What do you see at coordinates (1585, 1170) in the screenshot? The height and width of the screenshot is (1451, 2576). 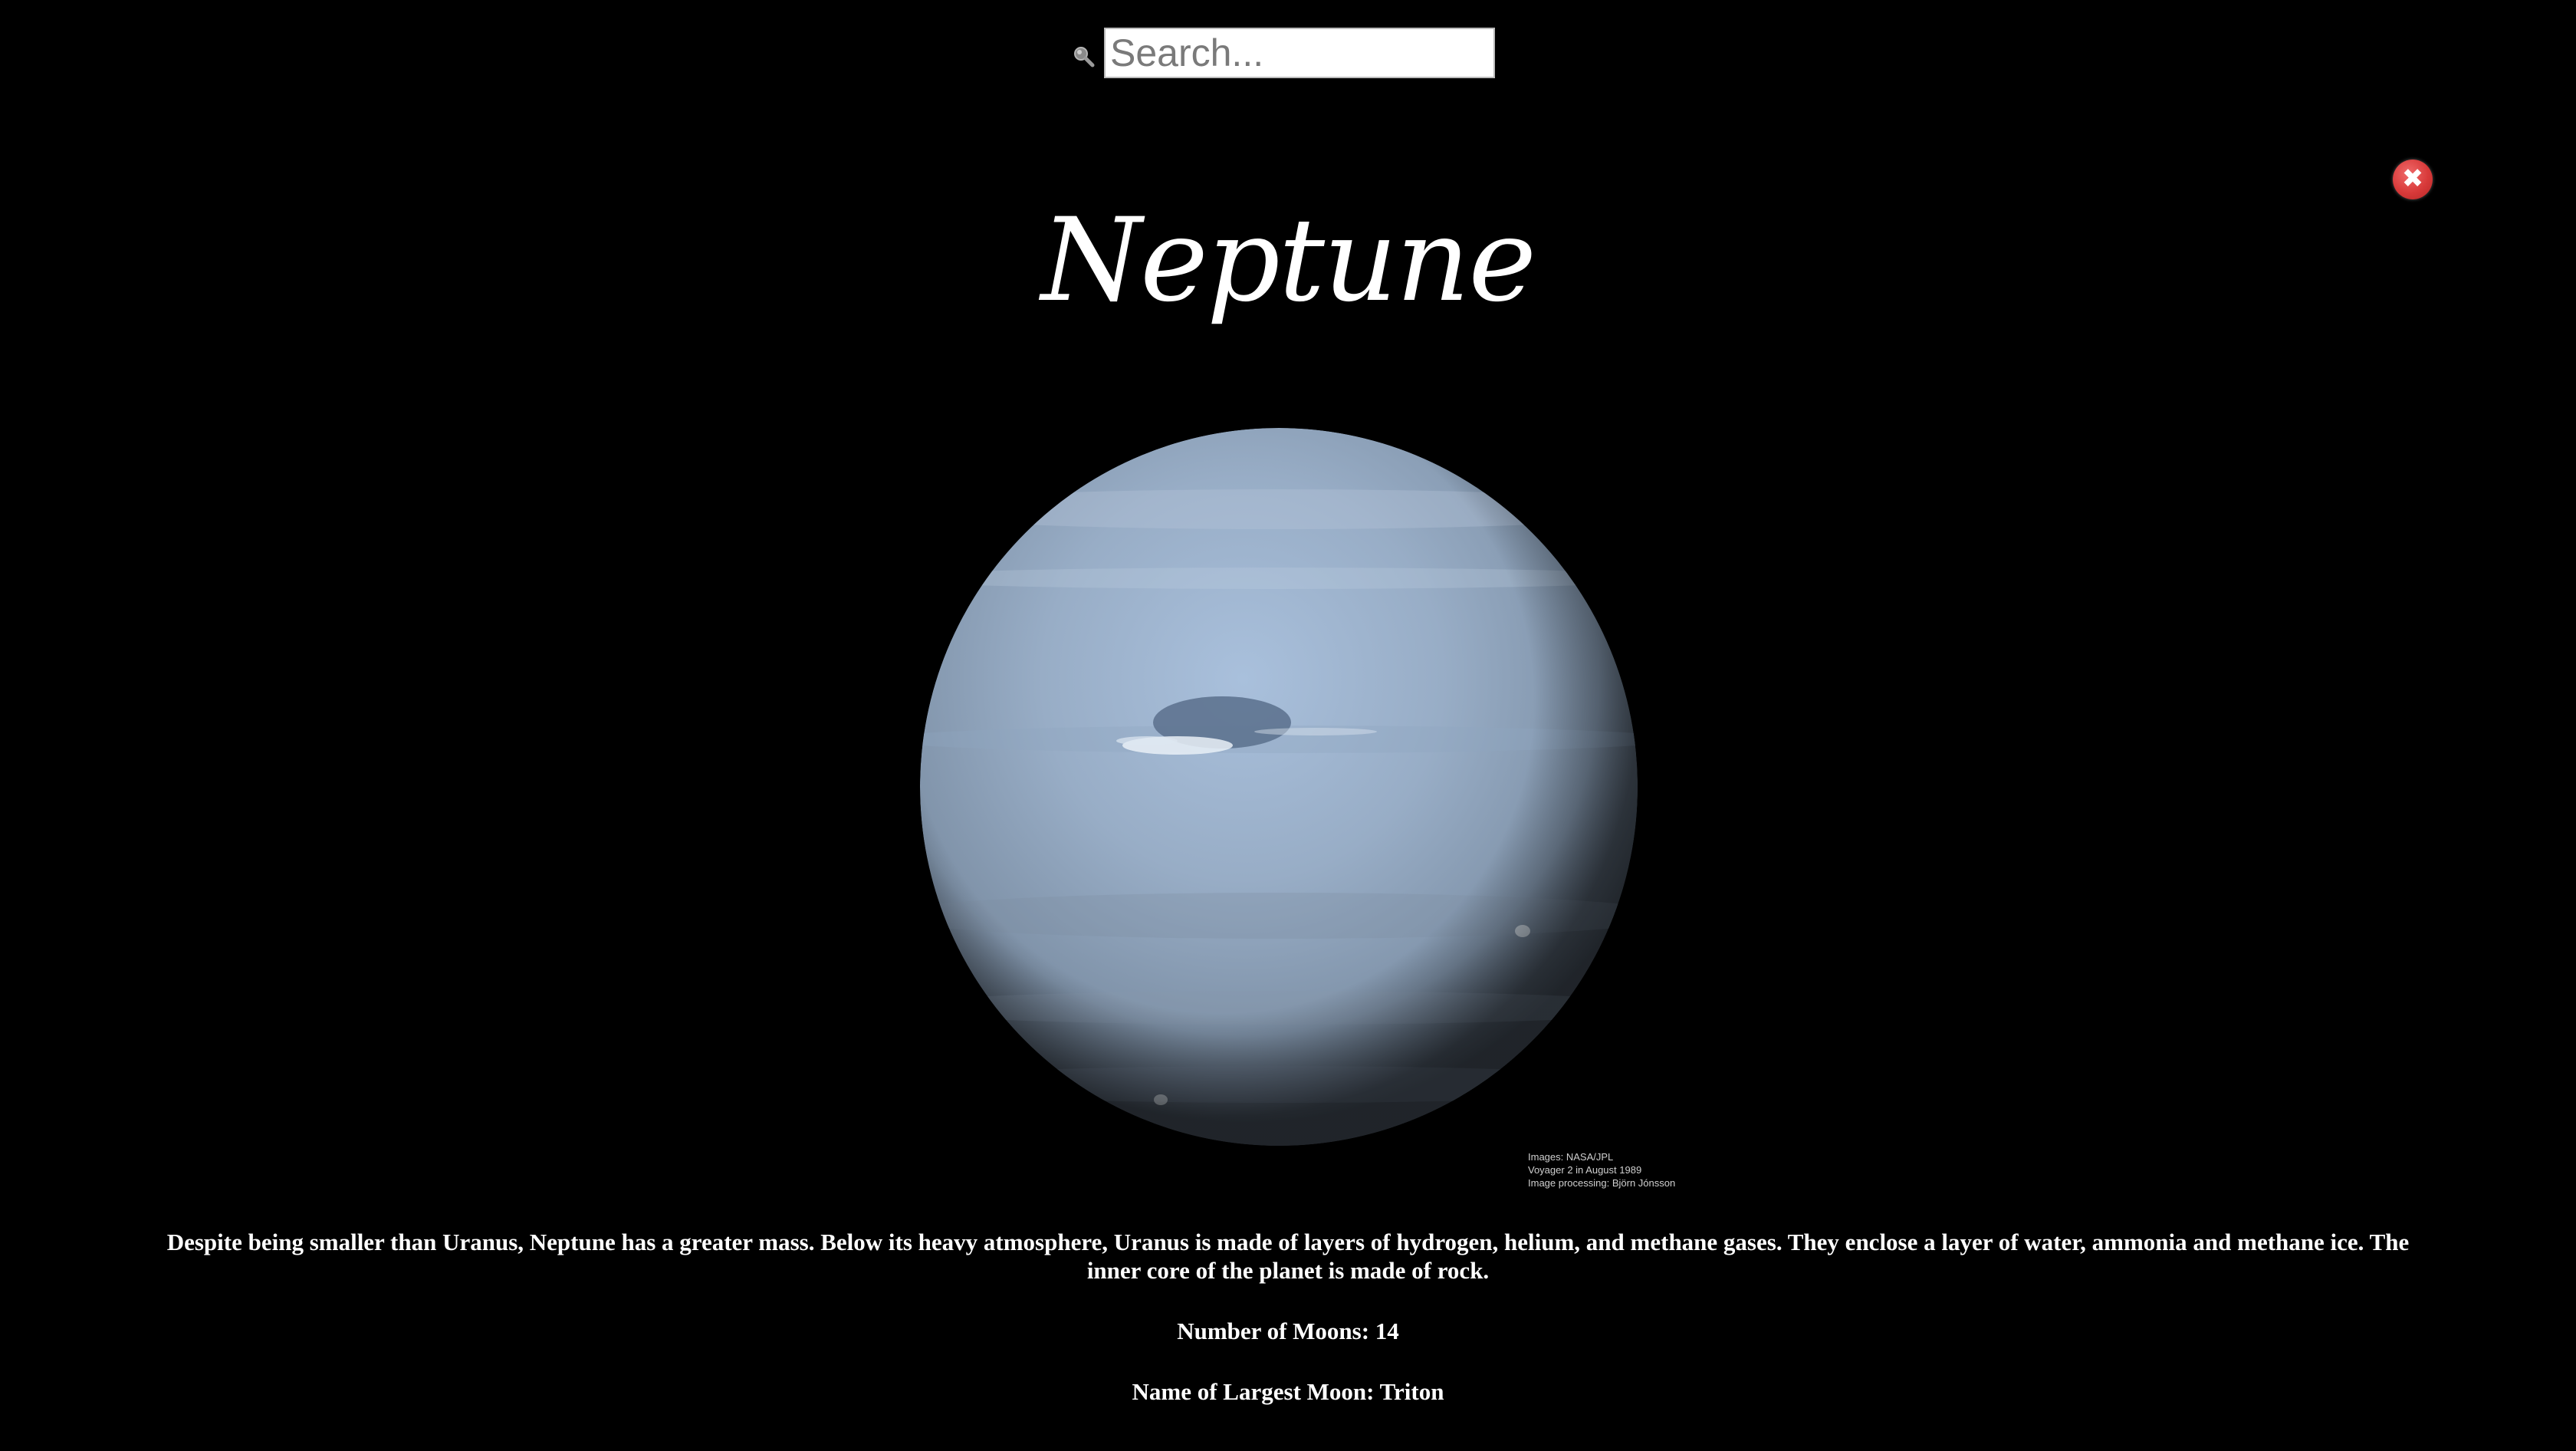 I see `image-credit-line: Voyager 2 in August 1989` at bounding box center [1585, 1170].